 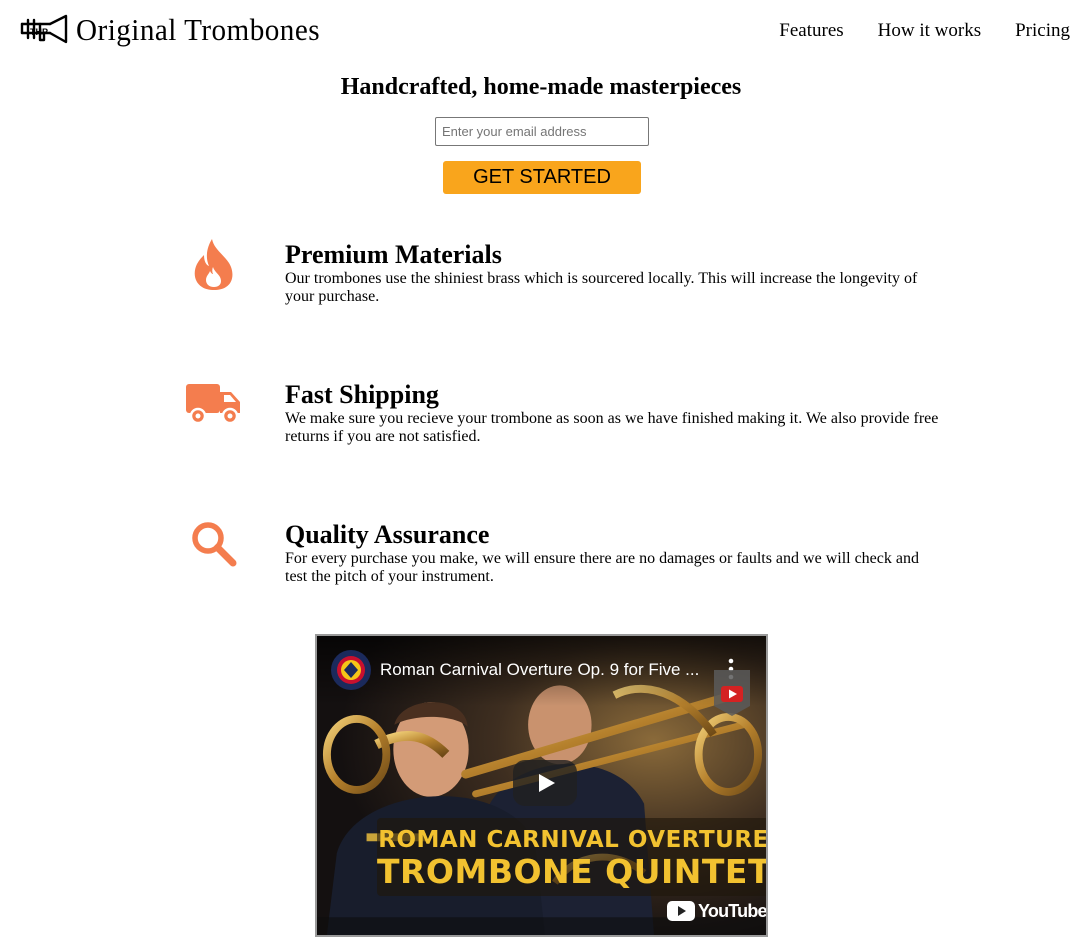 I want to click on logo: THP Original Trombones, so click(x=178, y=29).